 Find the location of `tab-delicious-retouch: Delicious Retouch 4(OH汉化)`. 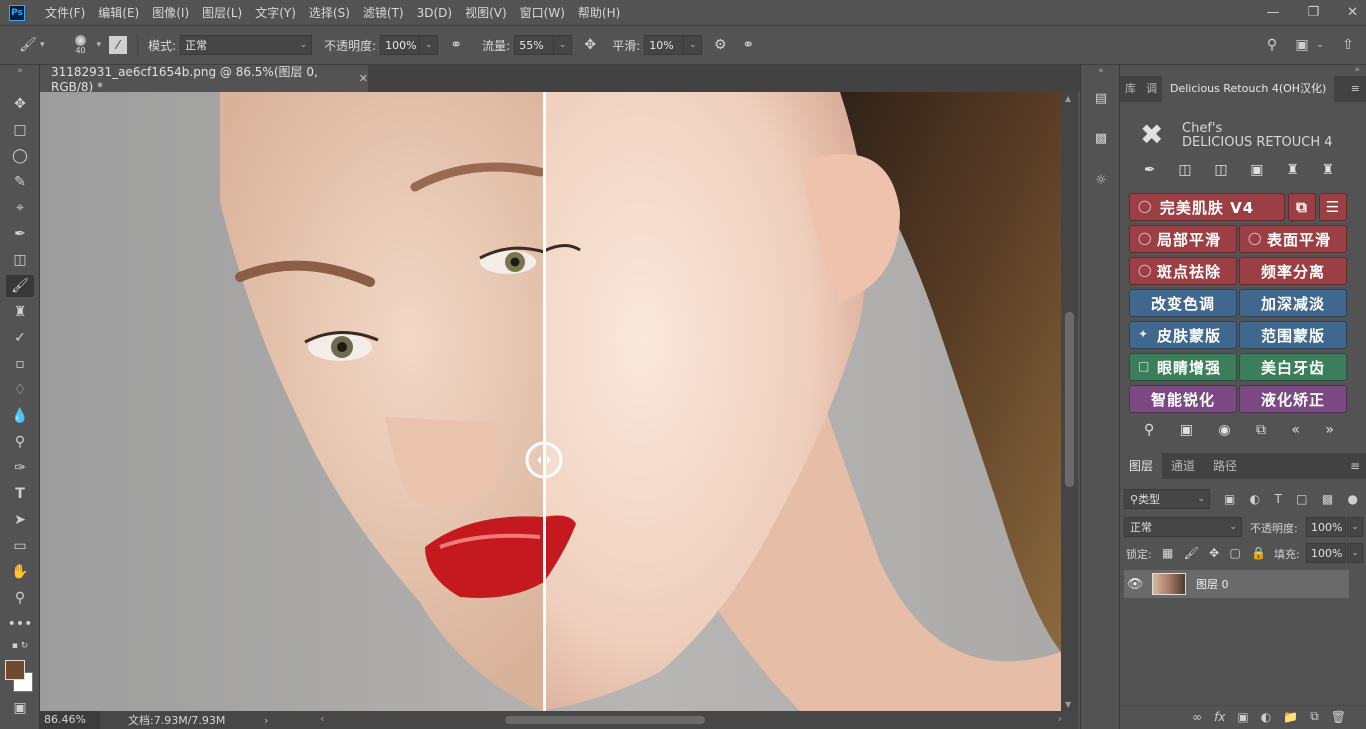

tab-delicious-retouch: Delicious Retouch 4(OH汉化) is located at coordinates (1248, 89).